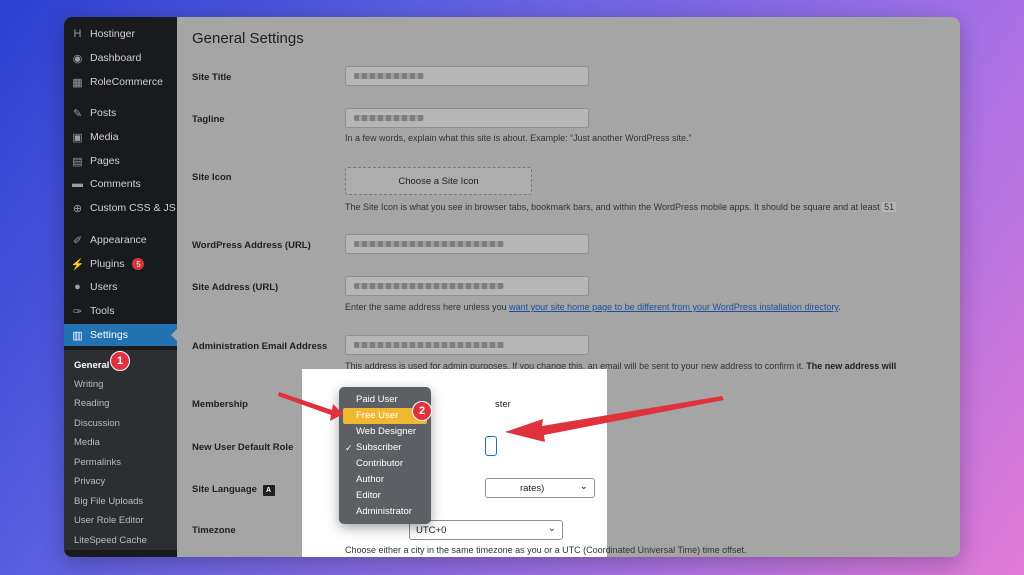 The image size is (1024, 575). Describe the element at coordinates (310, 406) in the screenshot. I see `arrow-left-pointer` at that location.